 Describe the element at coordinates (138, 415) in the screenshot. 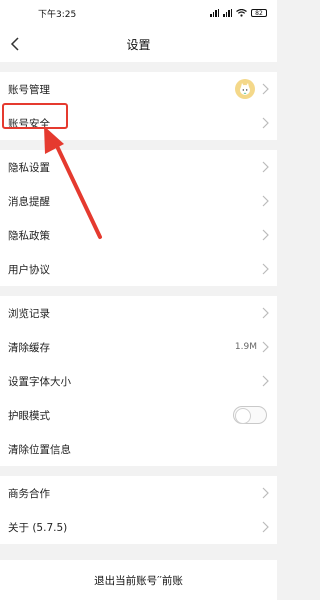

I see `settings-item-eye-care-mode: 护眼模式` at that location.